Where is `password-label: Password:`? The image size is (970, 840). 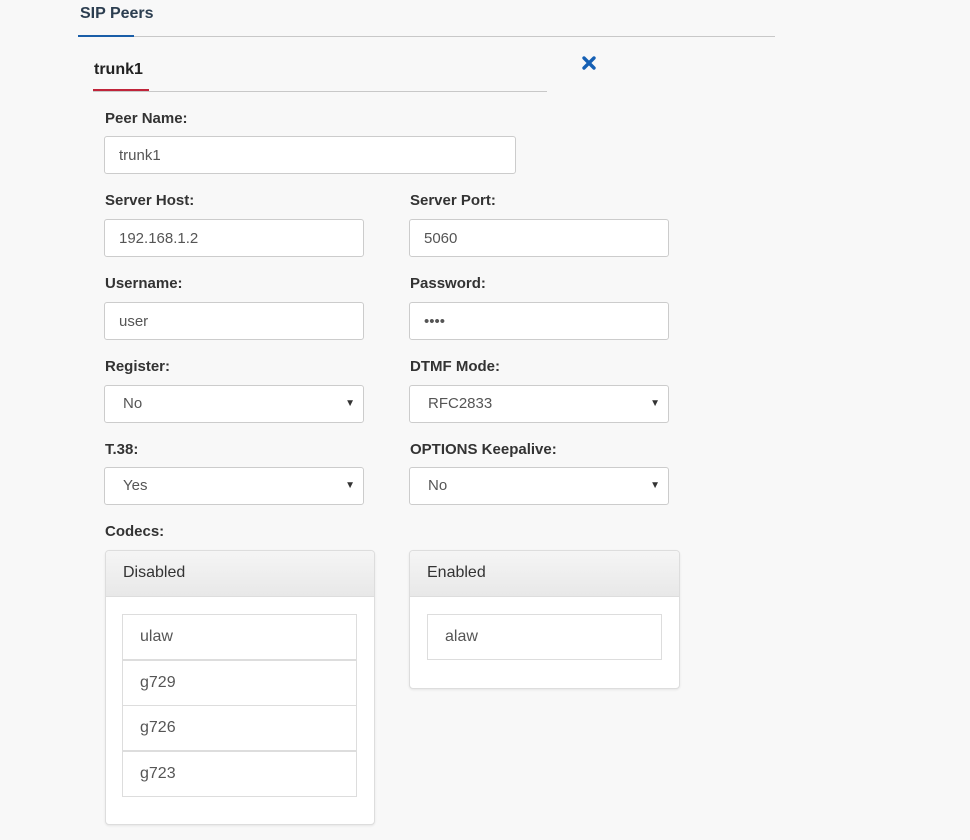
password-label: Password: is located at coordinates (448, 283).